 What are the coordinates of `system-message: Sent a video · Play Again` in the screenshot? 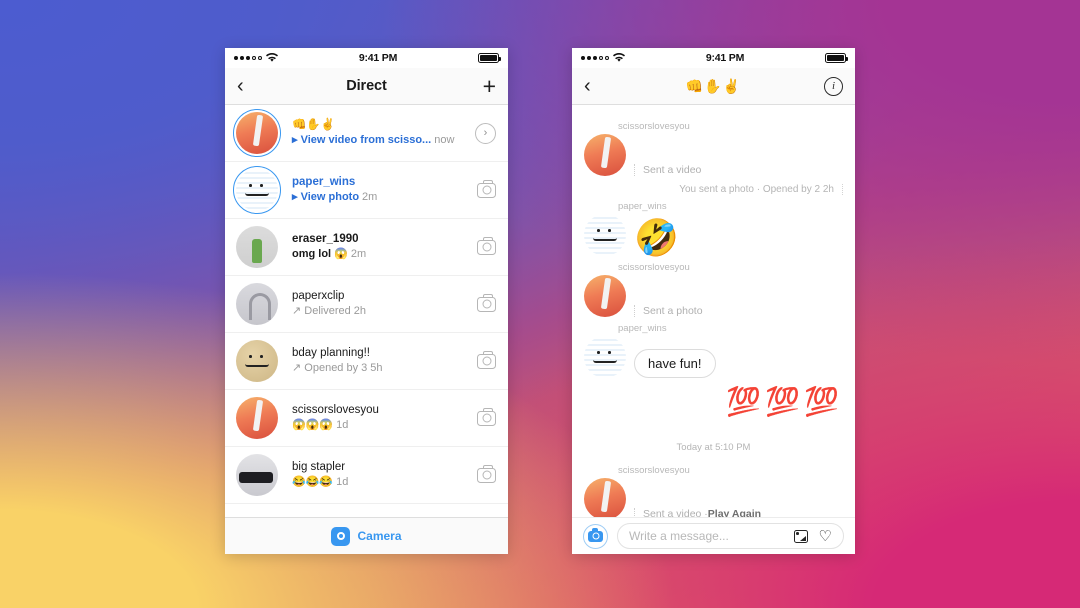 It's located at (697, 512).